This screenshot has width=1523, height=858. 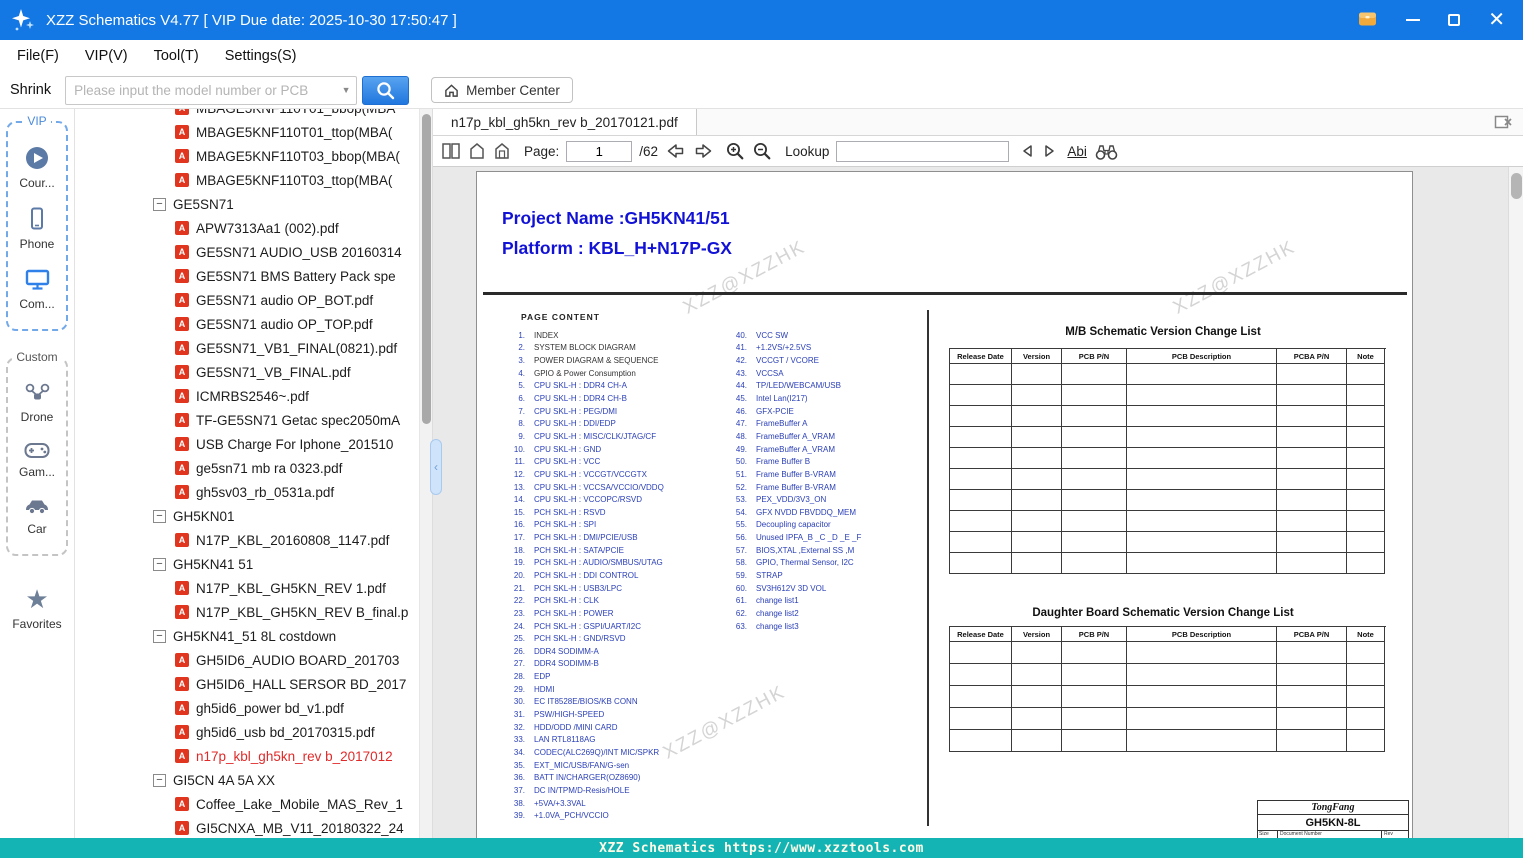 I want to click on zoom-out-icon, so click(x=762, y=151).